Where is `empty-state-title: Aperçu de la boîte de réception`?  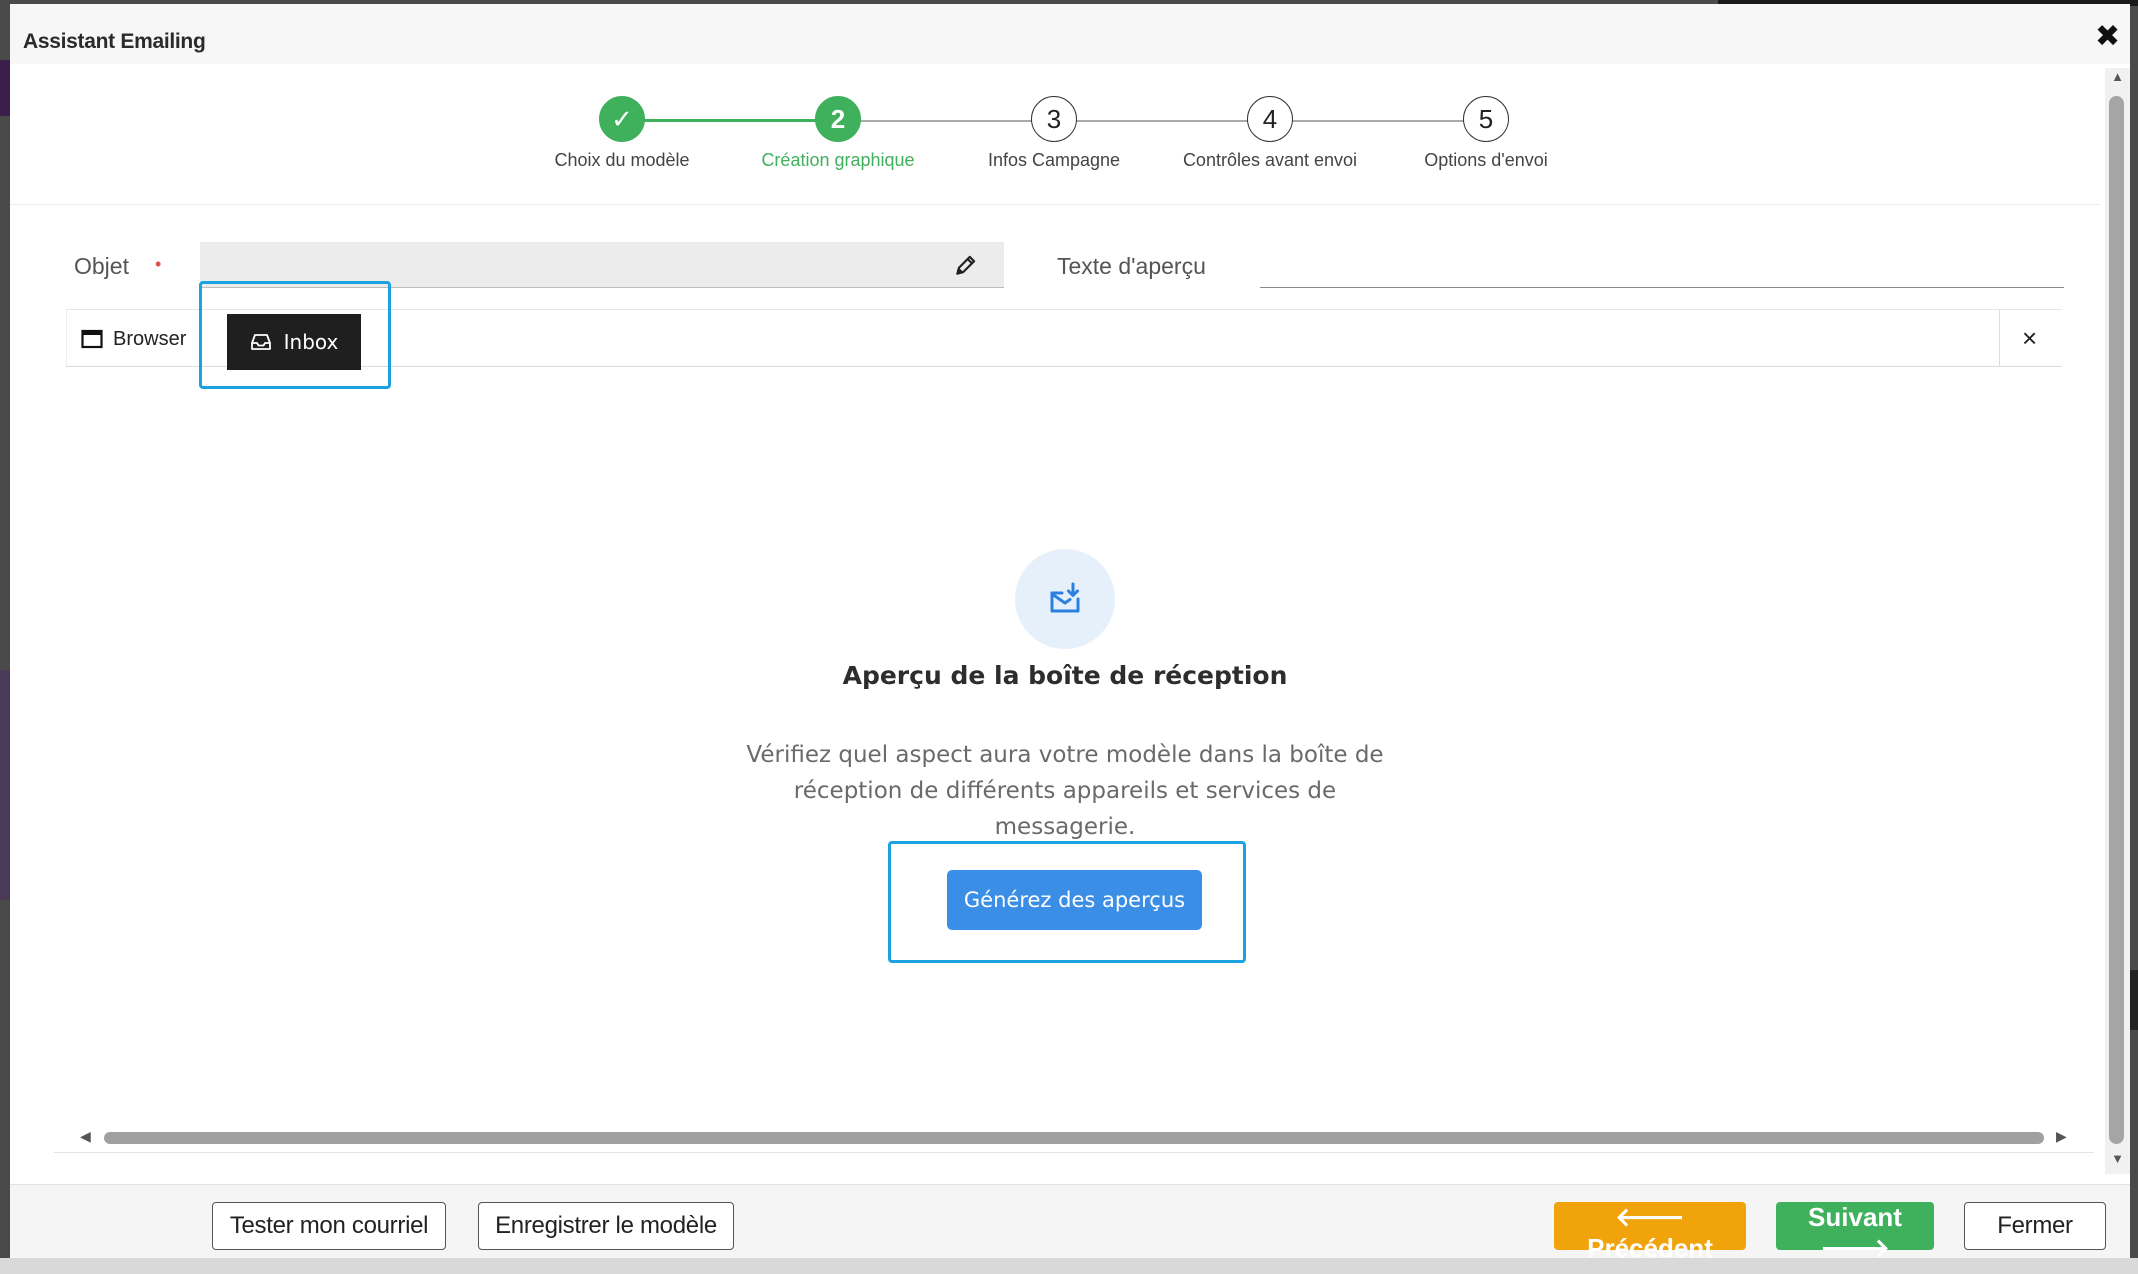 empty-state-title: Aperçu de la boîte de réception is located at coordinates (1065, 675).